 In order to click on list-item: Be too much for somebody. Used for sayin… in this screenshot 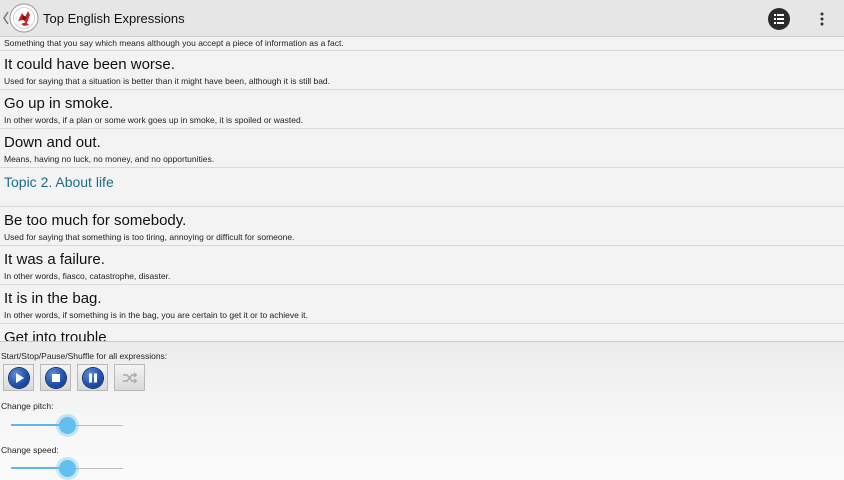, I will do `click(422, 226)`.